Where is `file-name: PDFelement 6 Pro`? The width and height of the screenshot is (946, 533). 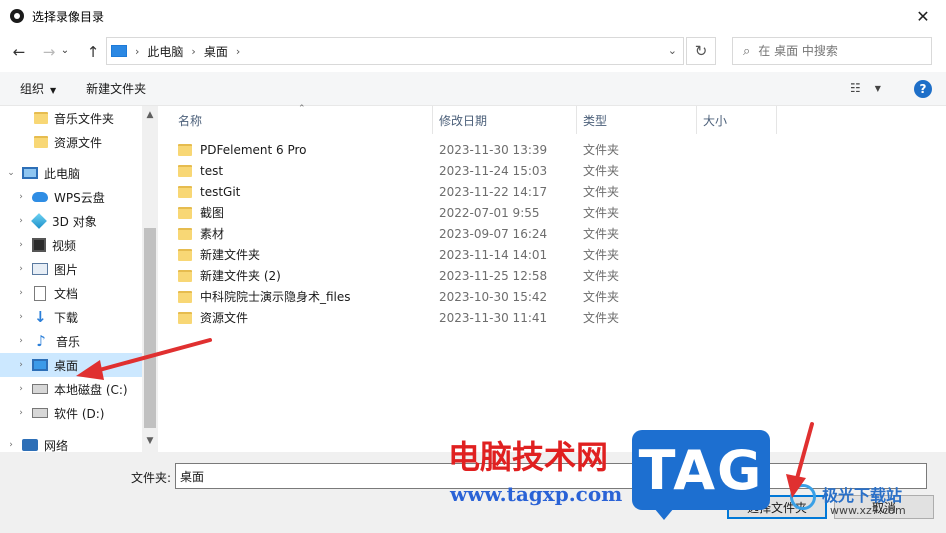 file-name: PDFelement 6 Pro is located at coordinates (253, 149).